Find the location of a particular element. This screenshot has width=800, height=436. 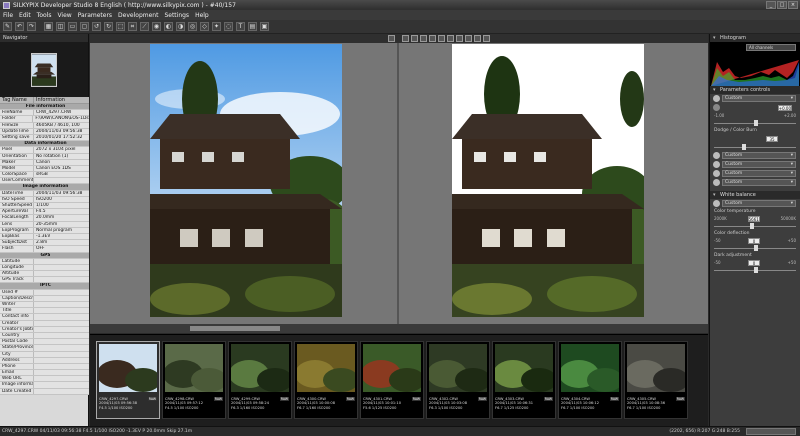

color-def-slider is located at coordinates (755, 248).